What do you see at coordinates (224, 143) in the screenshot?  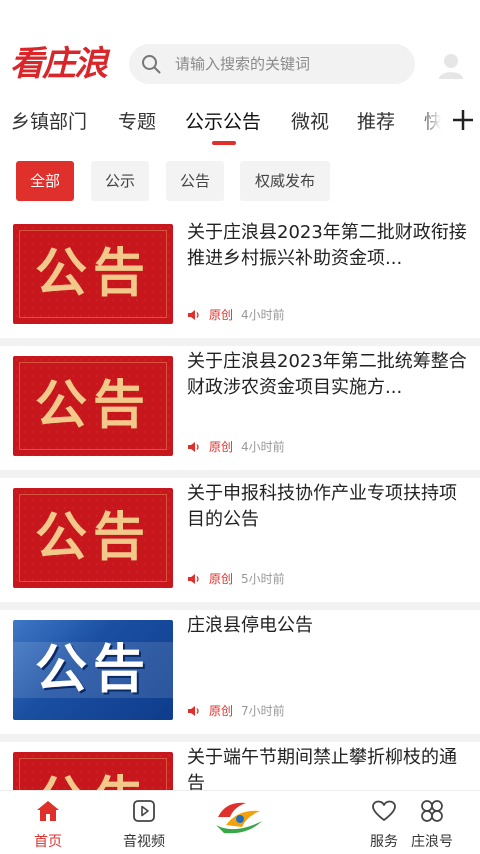 I see `active-tab-indicator` at bounding box center [224, 143].